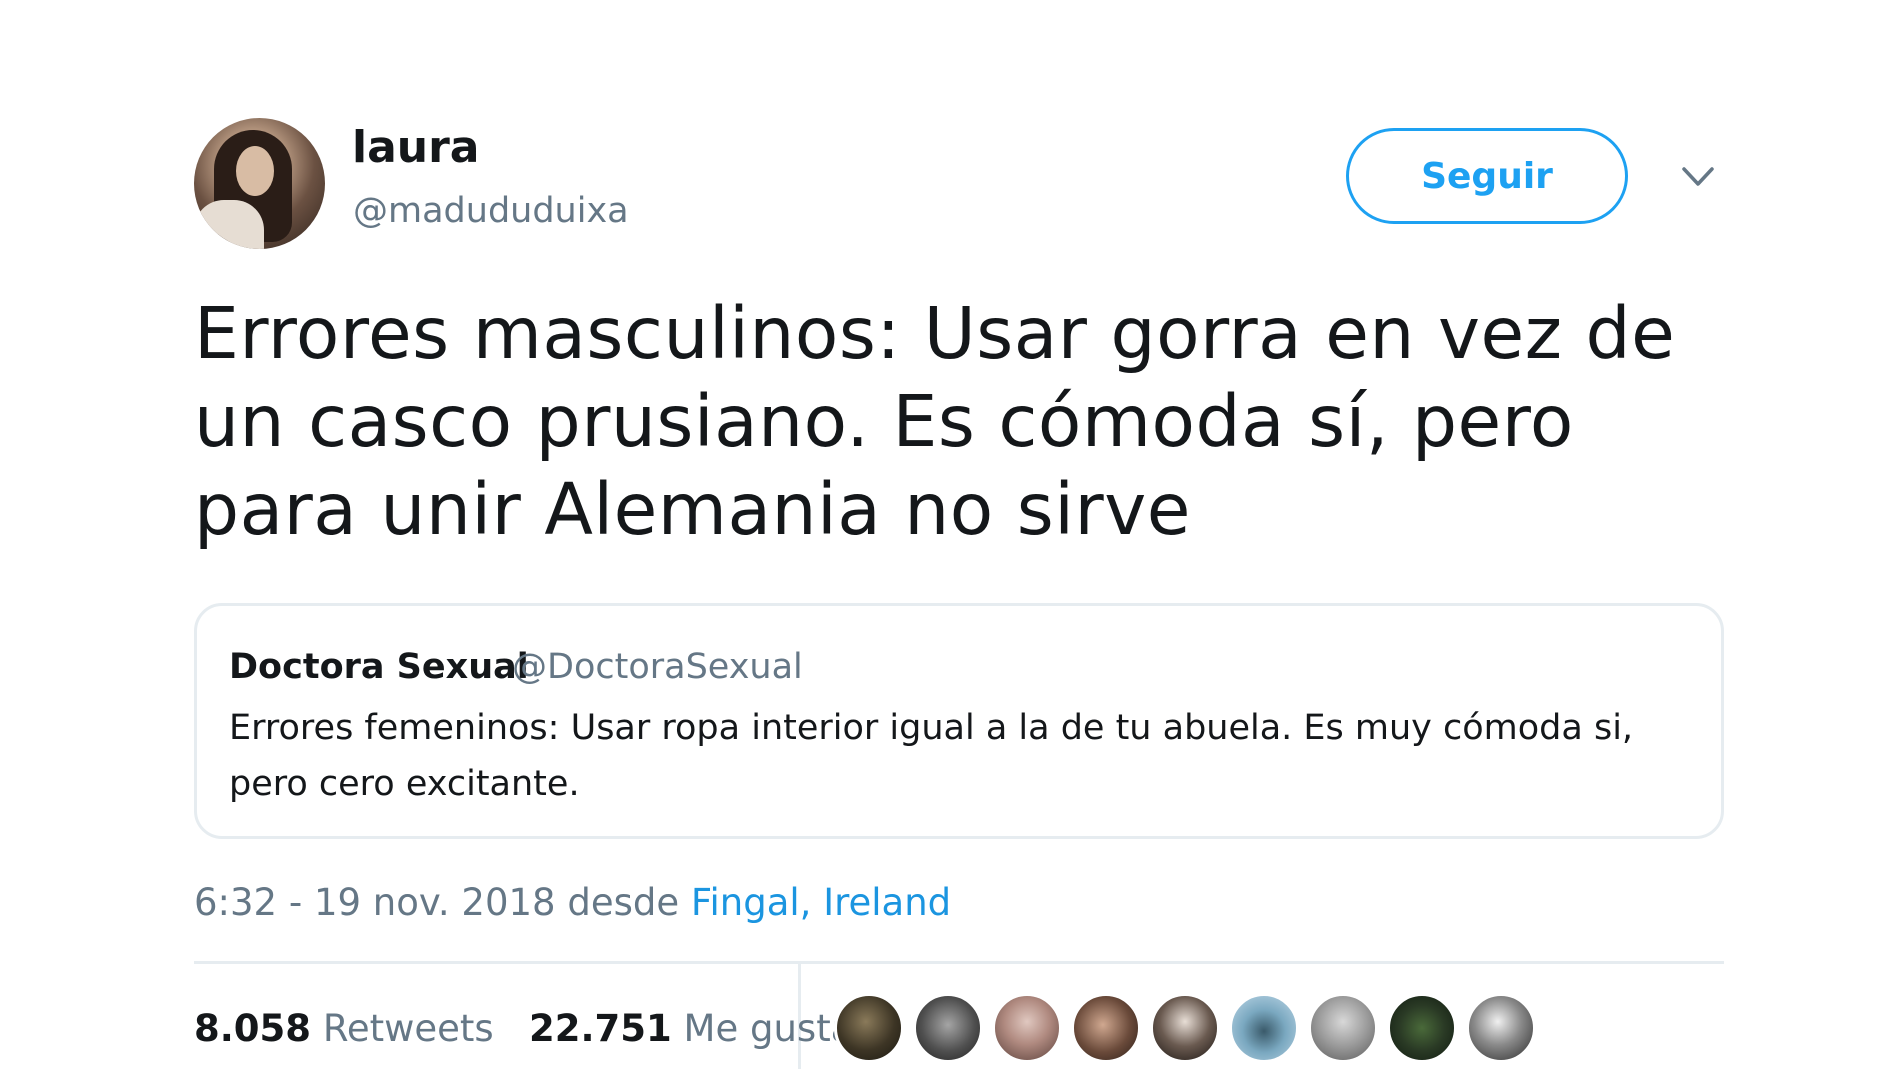 The width and height of the screenshot is (1900, 1069). Describe the element at coordinates (253, 1028) in the screenshot. I see `retweets-count: 8.058` at that location.